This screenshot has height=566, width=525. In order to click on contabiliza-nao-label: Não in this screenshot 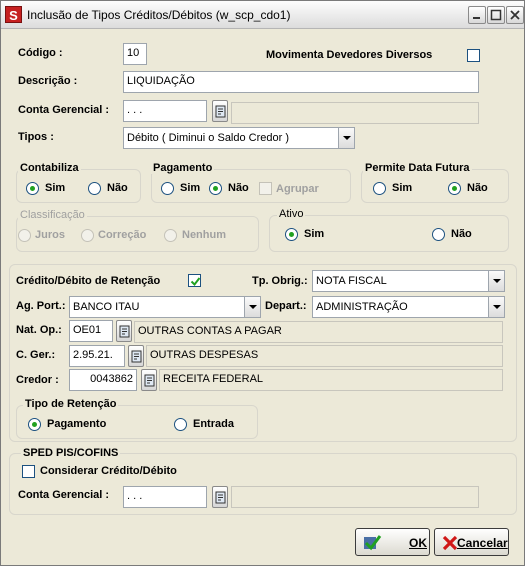, I will do `click(117, 188)`.